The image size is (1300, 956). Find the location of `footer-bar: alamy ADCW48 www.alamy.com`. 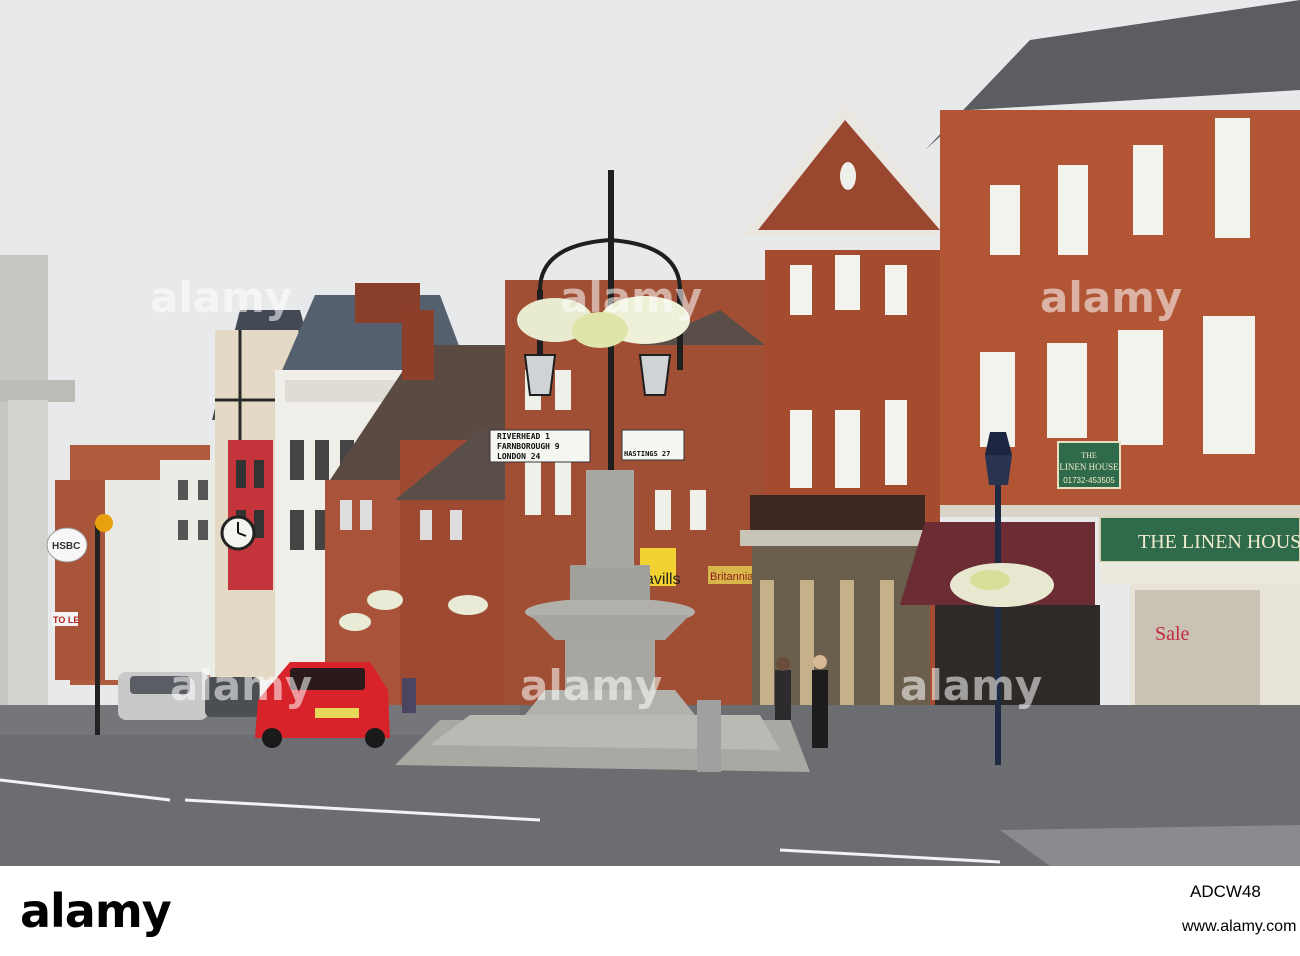

footer-bar: alamy ADCW48 www.alamy.com is located at coordinates (650, 911).